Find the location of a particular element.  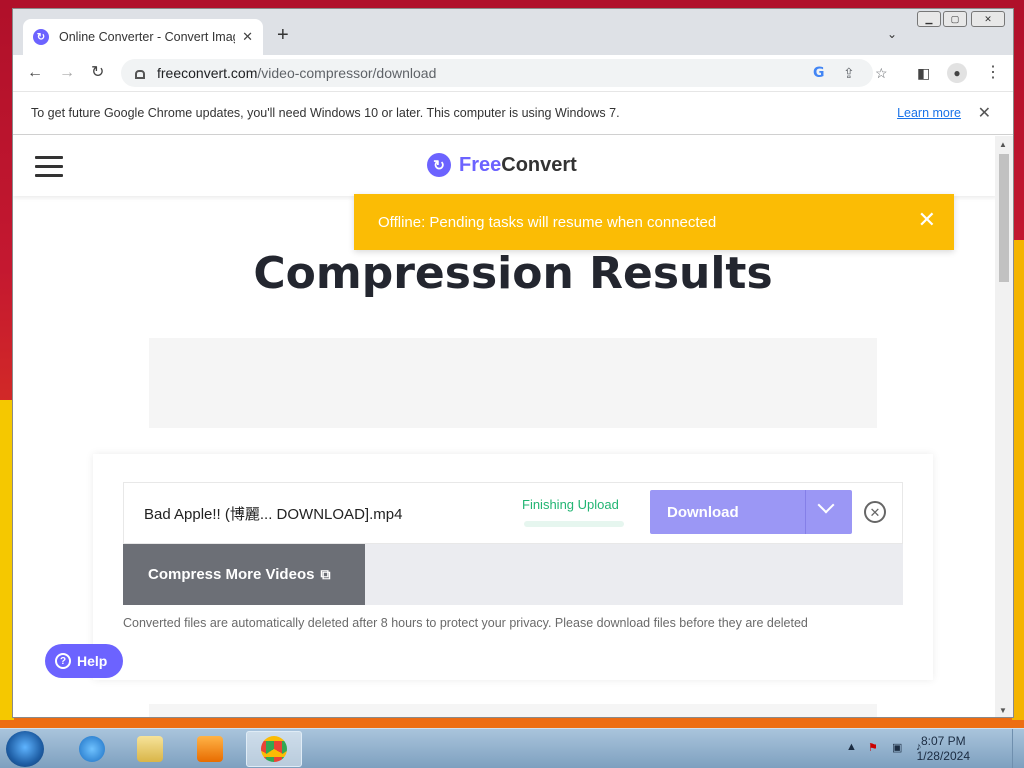

scrollbar-thumb is located at coordinates (1004, 218).